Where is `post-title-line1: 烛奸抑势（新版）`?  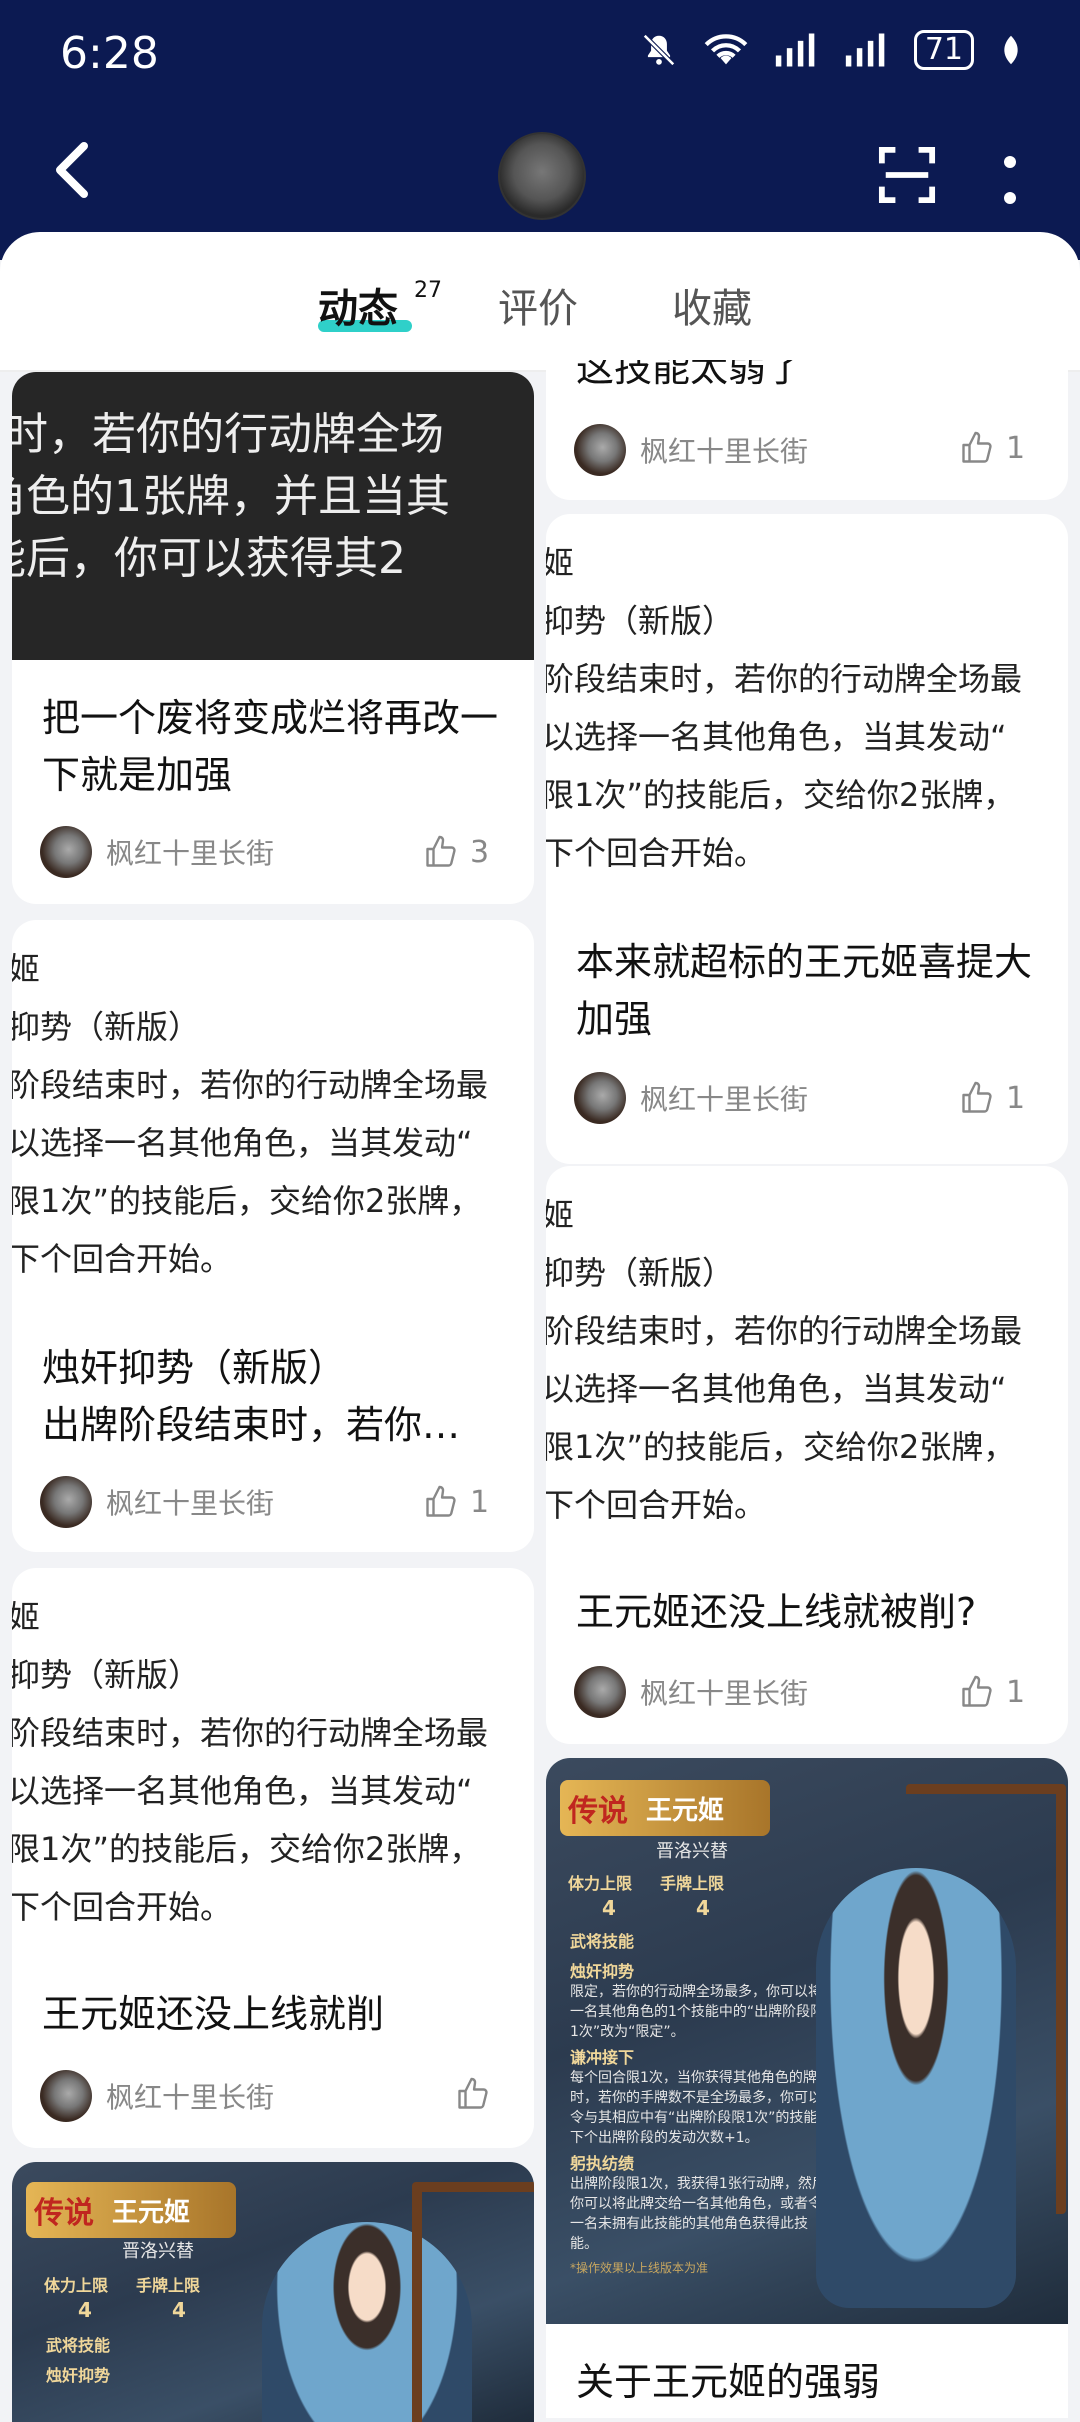
post-title-line1: 烛奸抑势（新版） is located at coordinates (194, 1368).